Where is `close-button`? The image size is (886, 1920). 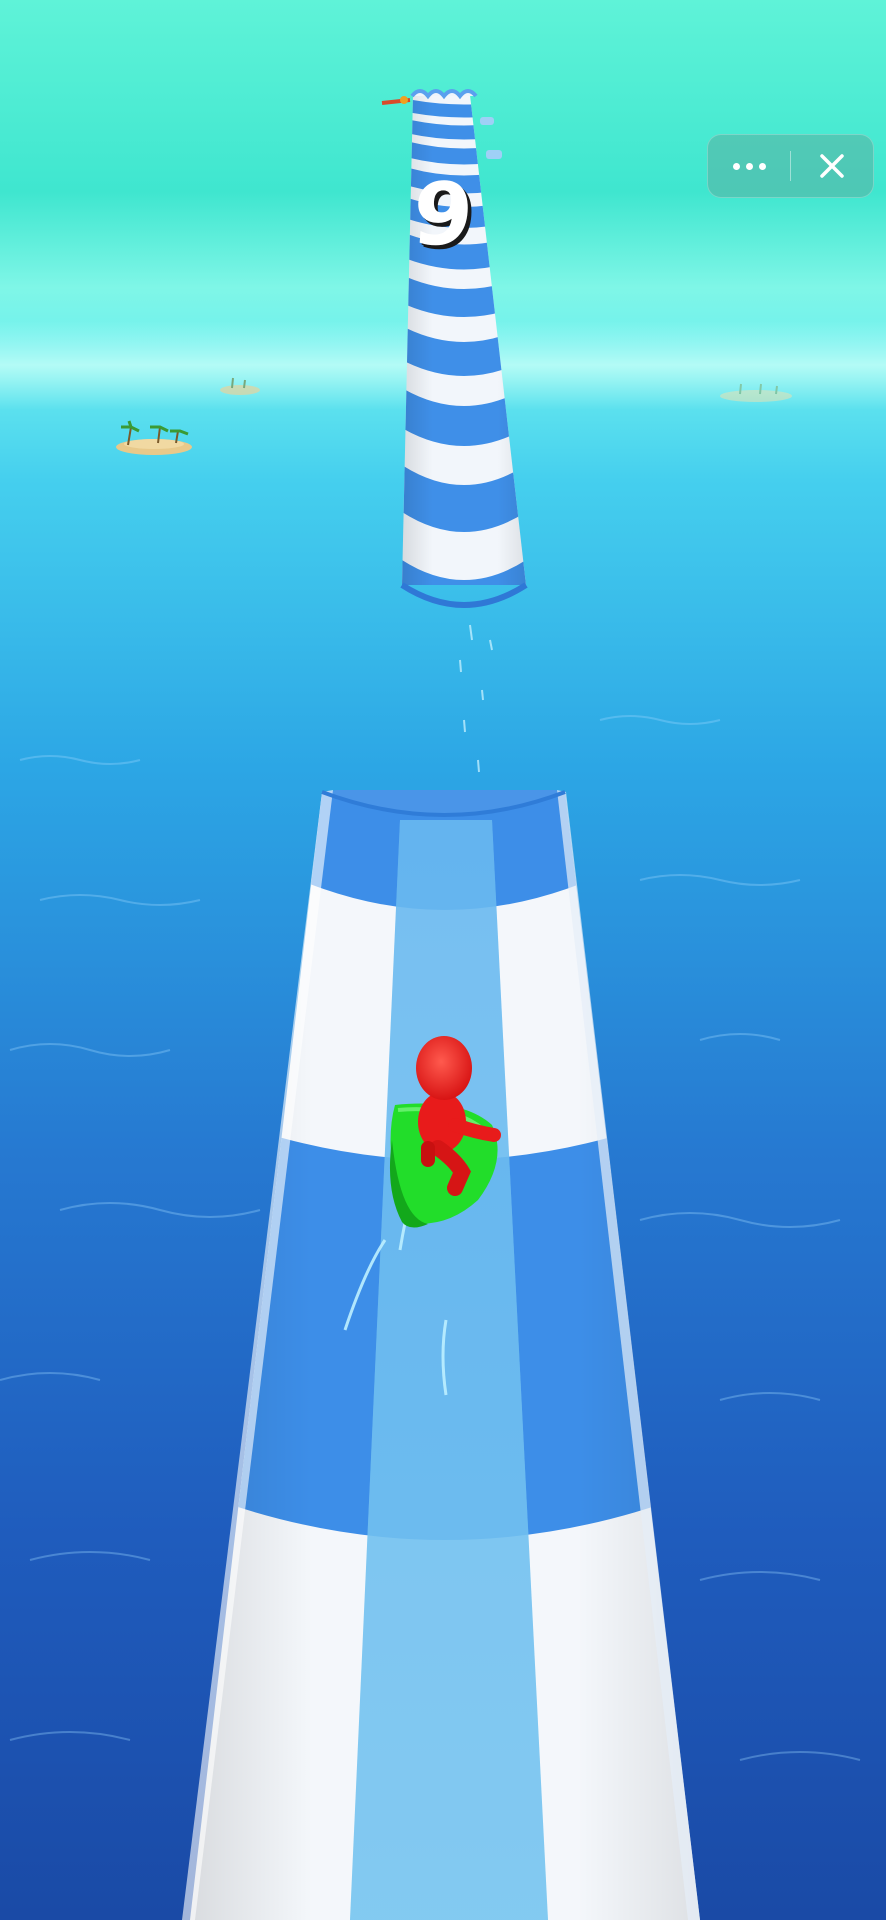 close-button is located at coordinates (832, 166).